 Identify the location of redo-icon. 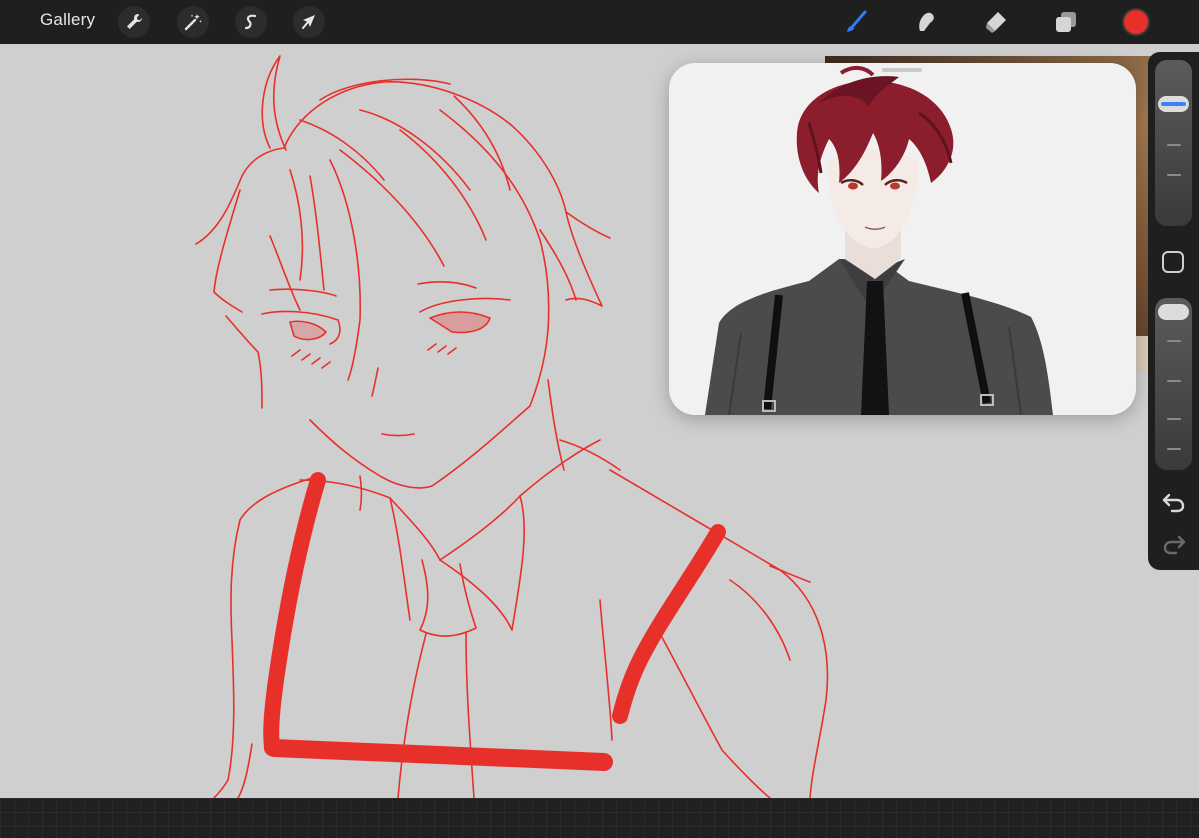
(1174, 544).